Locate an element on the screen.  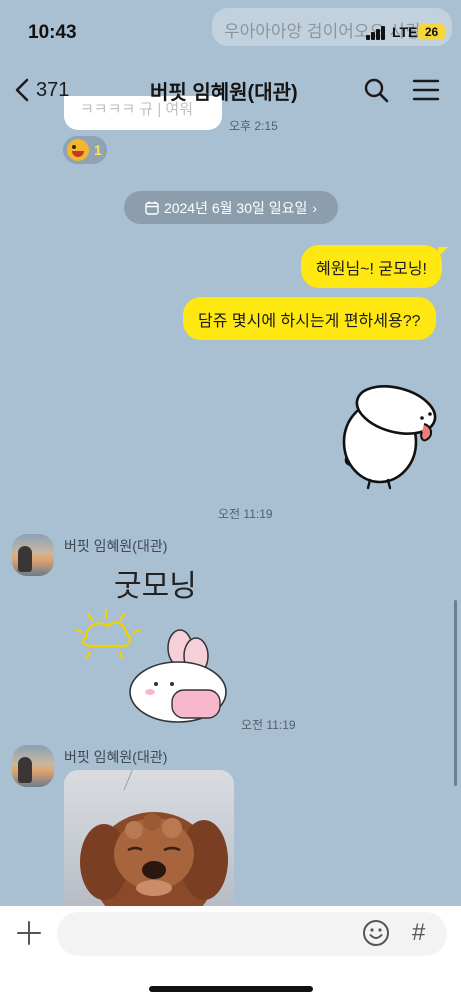
chat-header: 371 버핏 임혜원(대관) is located at coordinates (230, 90).